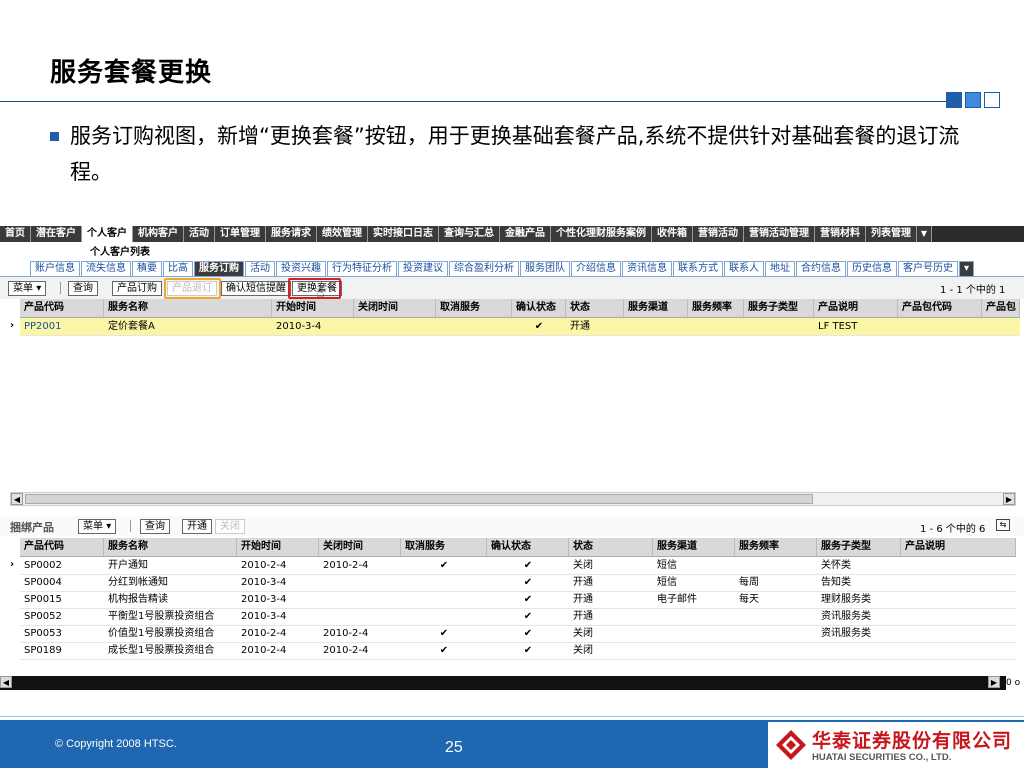 The height and width of the screenshot is (768, 1024). I want to click on sub-tab: 活动, so click(260, 268).